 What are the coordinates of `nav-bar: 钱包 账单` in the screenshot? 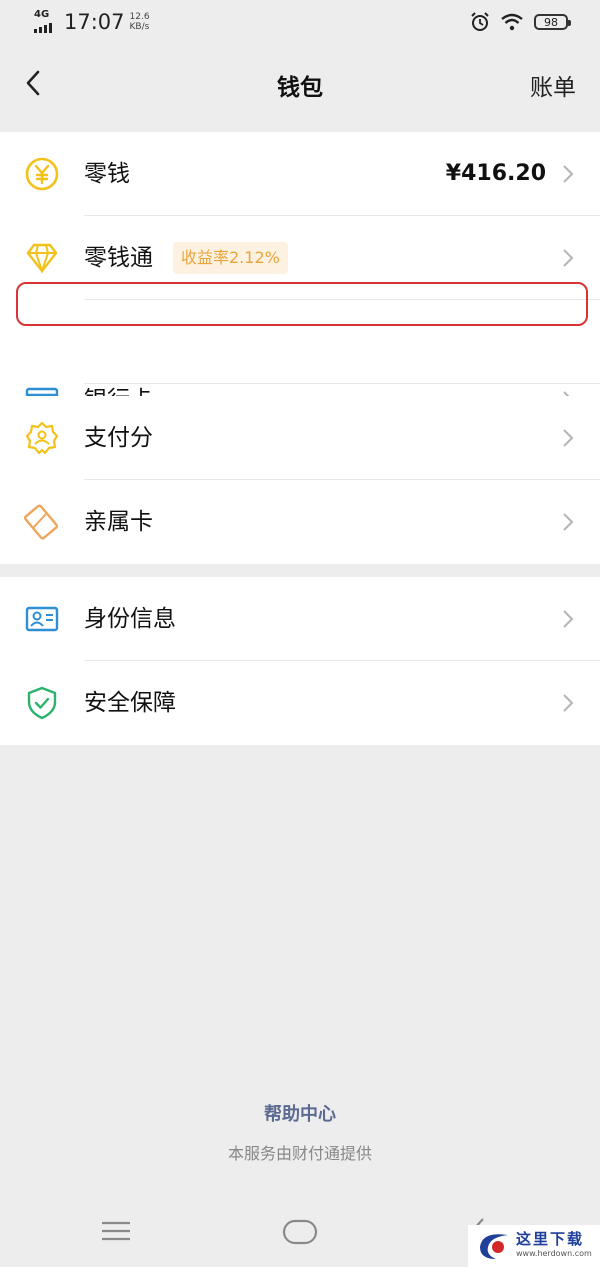 It's located at (300, 84).